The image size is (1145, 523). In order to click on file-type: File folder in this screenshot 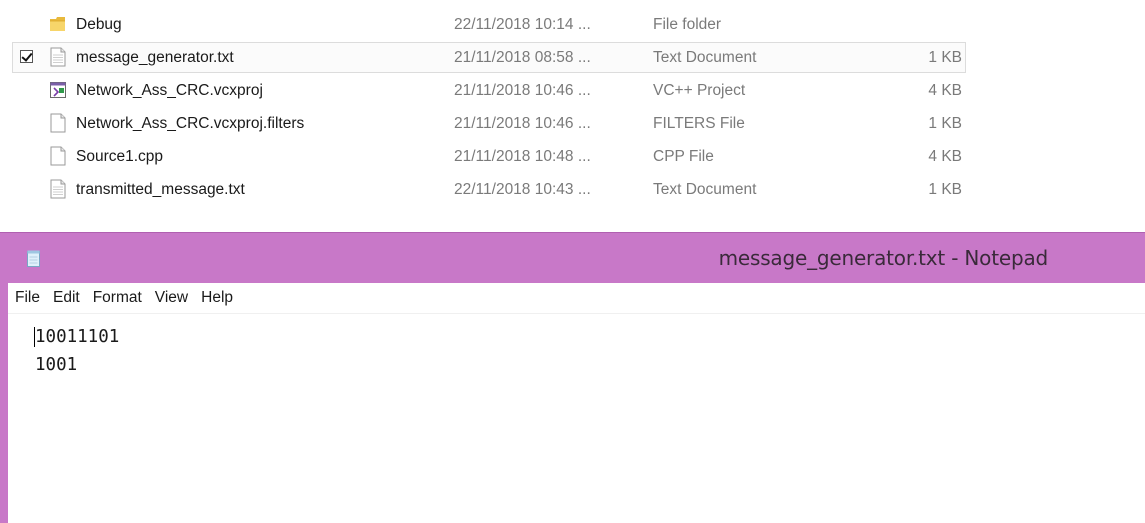, I will do `click(687, 24)`.